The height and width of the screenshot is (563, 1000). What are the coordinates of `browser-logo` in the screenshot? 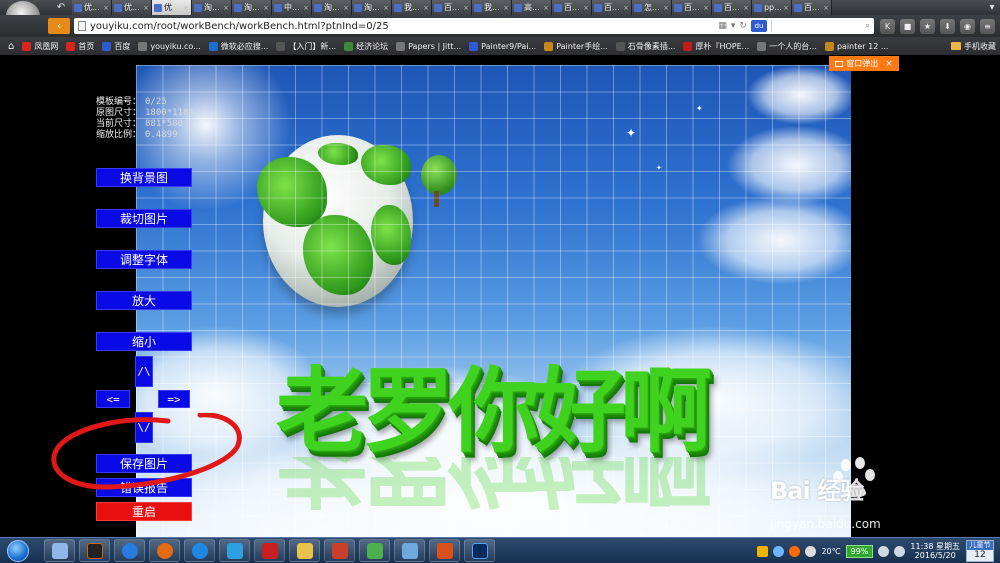 It's located at (25, 15).